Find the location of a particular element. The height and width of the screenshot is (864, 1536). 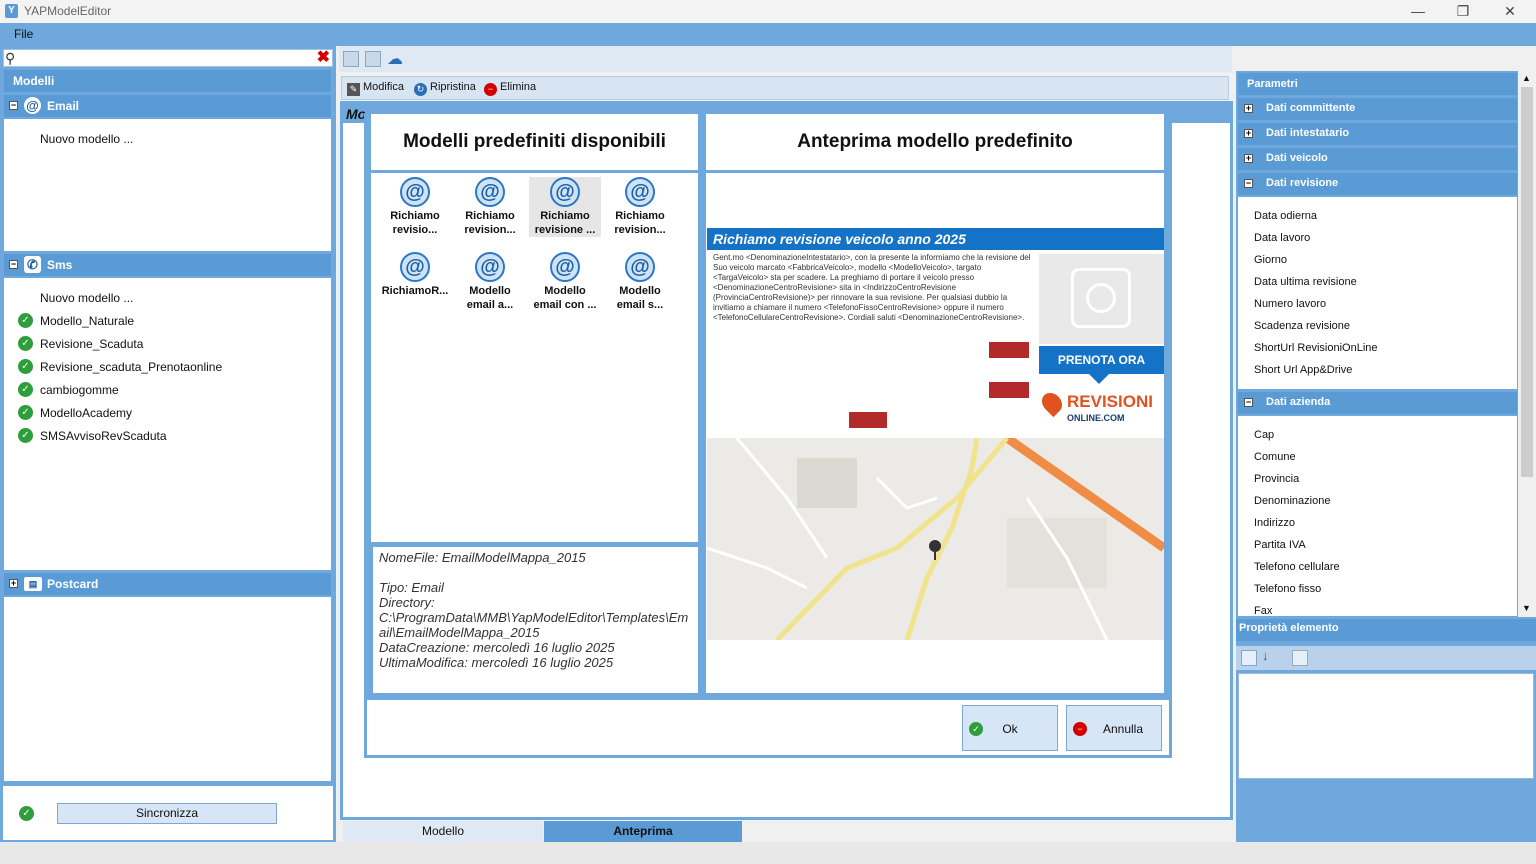

section-intestatario: + Dati intestatario is located at coordinates (1377, 134).